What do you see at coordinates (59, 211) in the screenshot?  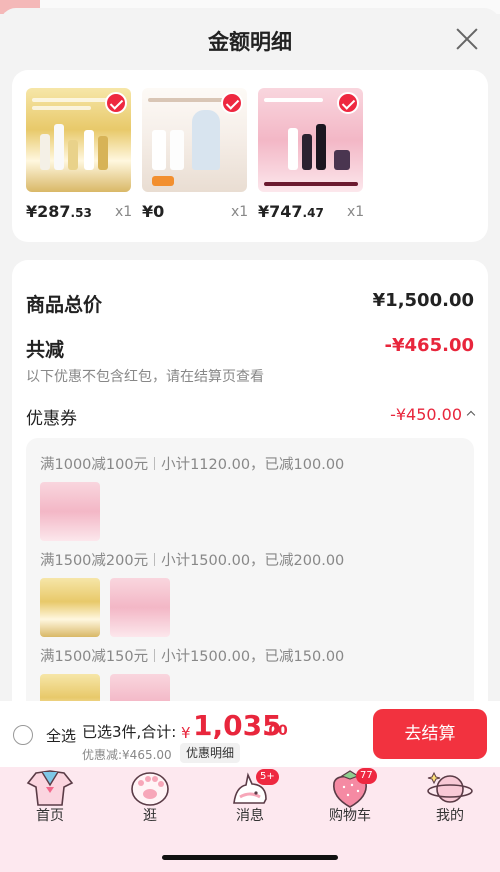 I see `product-price: ¥287.53` at bounding box center [59, 211].